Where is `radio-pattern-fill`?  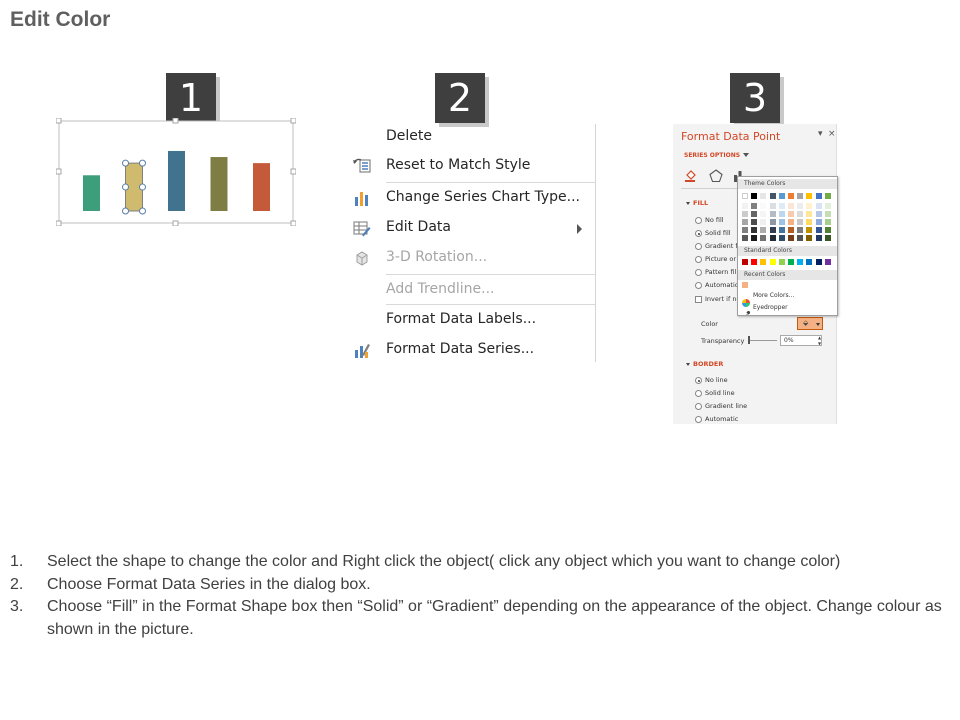
radio-pattern-fill is located at coordinates (698, 272).